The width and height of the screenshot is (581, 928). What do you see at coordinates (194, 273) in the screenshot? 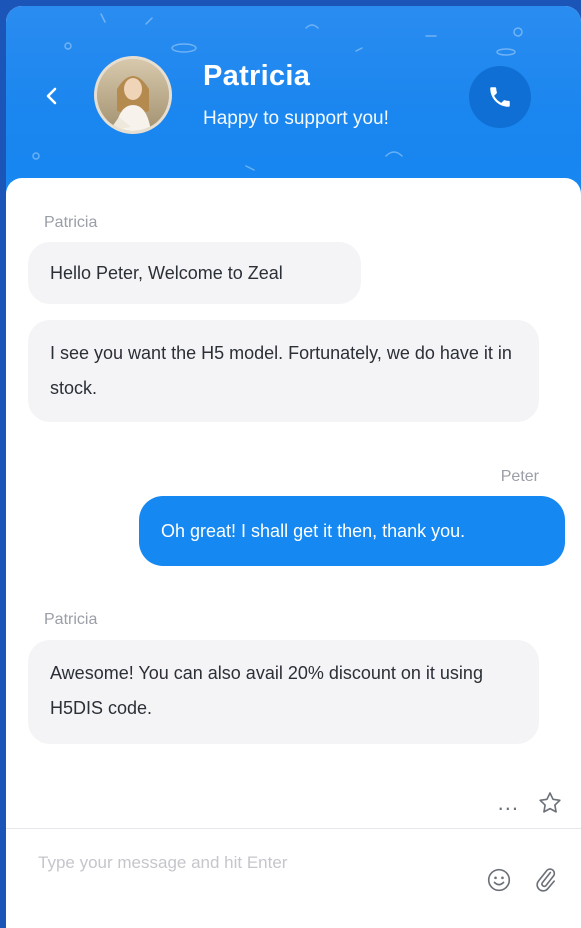
I see `message-bubble: Hello Peter, Welcome to Zeal` at bounding box center [194, 273].